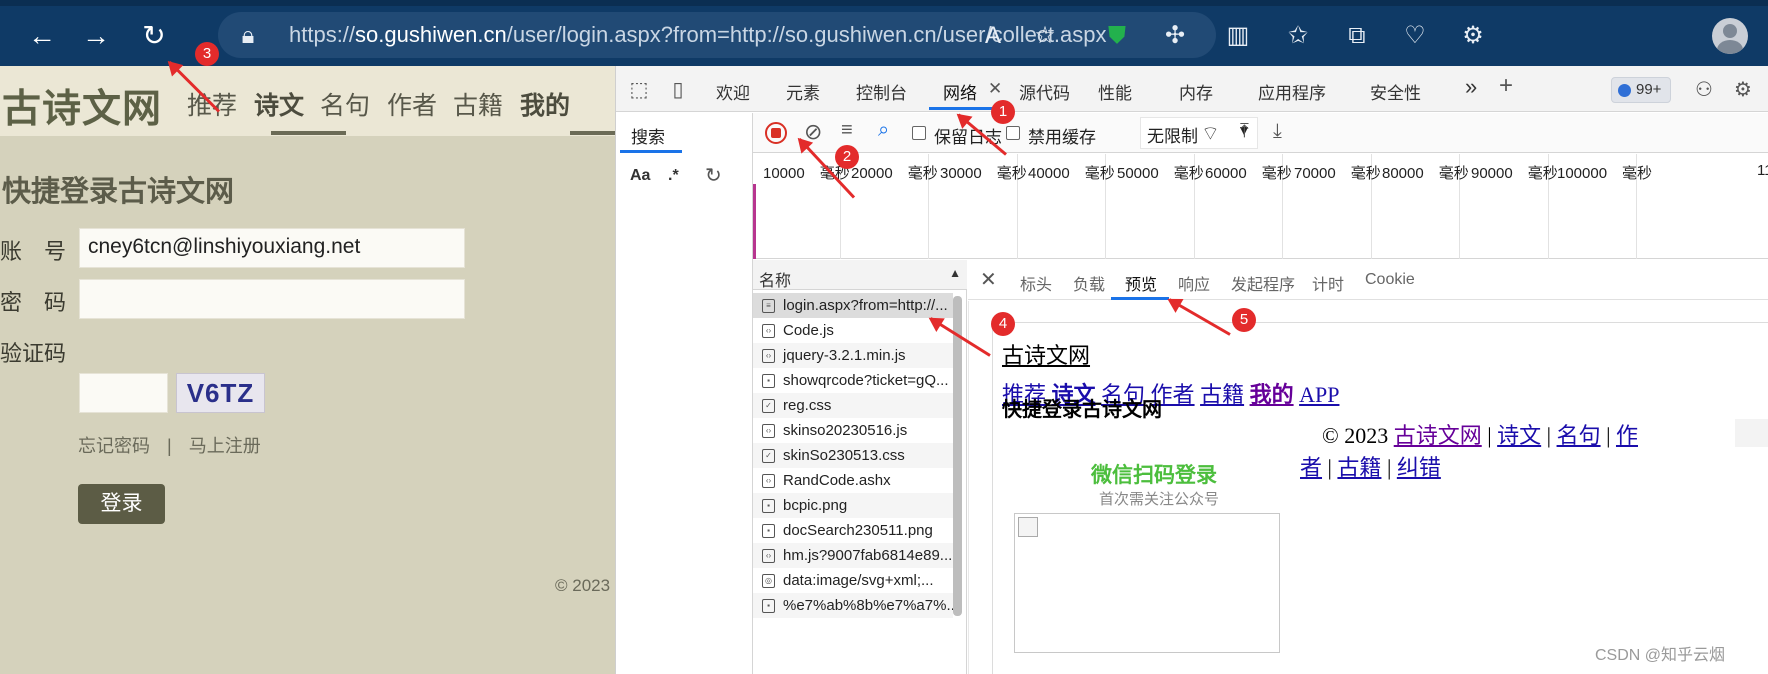 The height and width of the screenshot is (674, 1768). Describe the element at coordinates (673, 176) in the screenshot. I see `regex-toggle: .*` at that location.